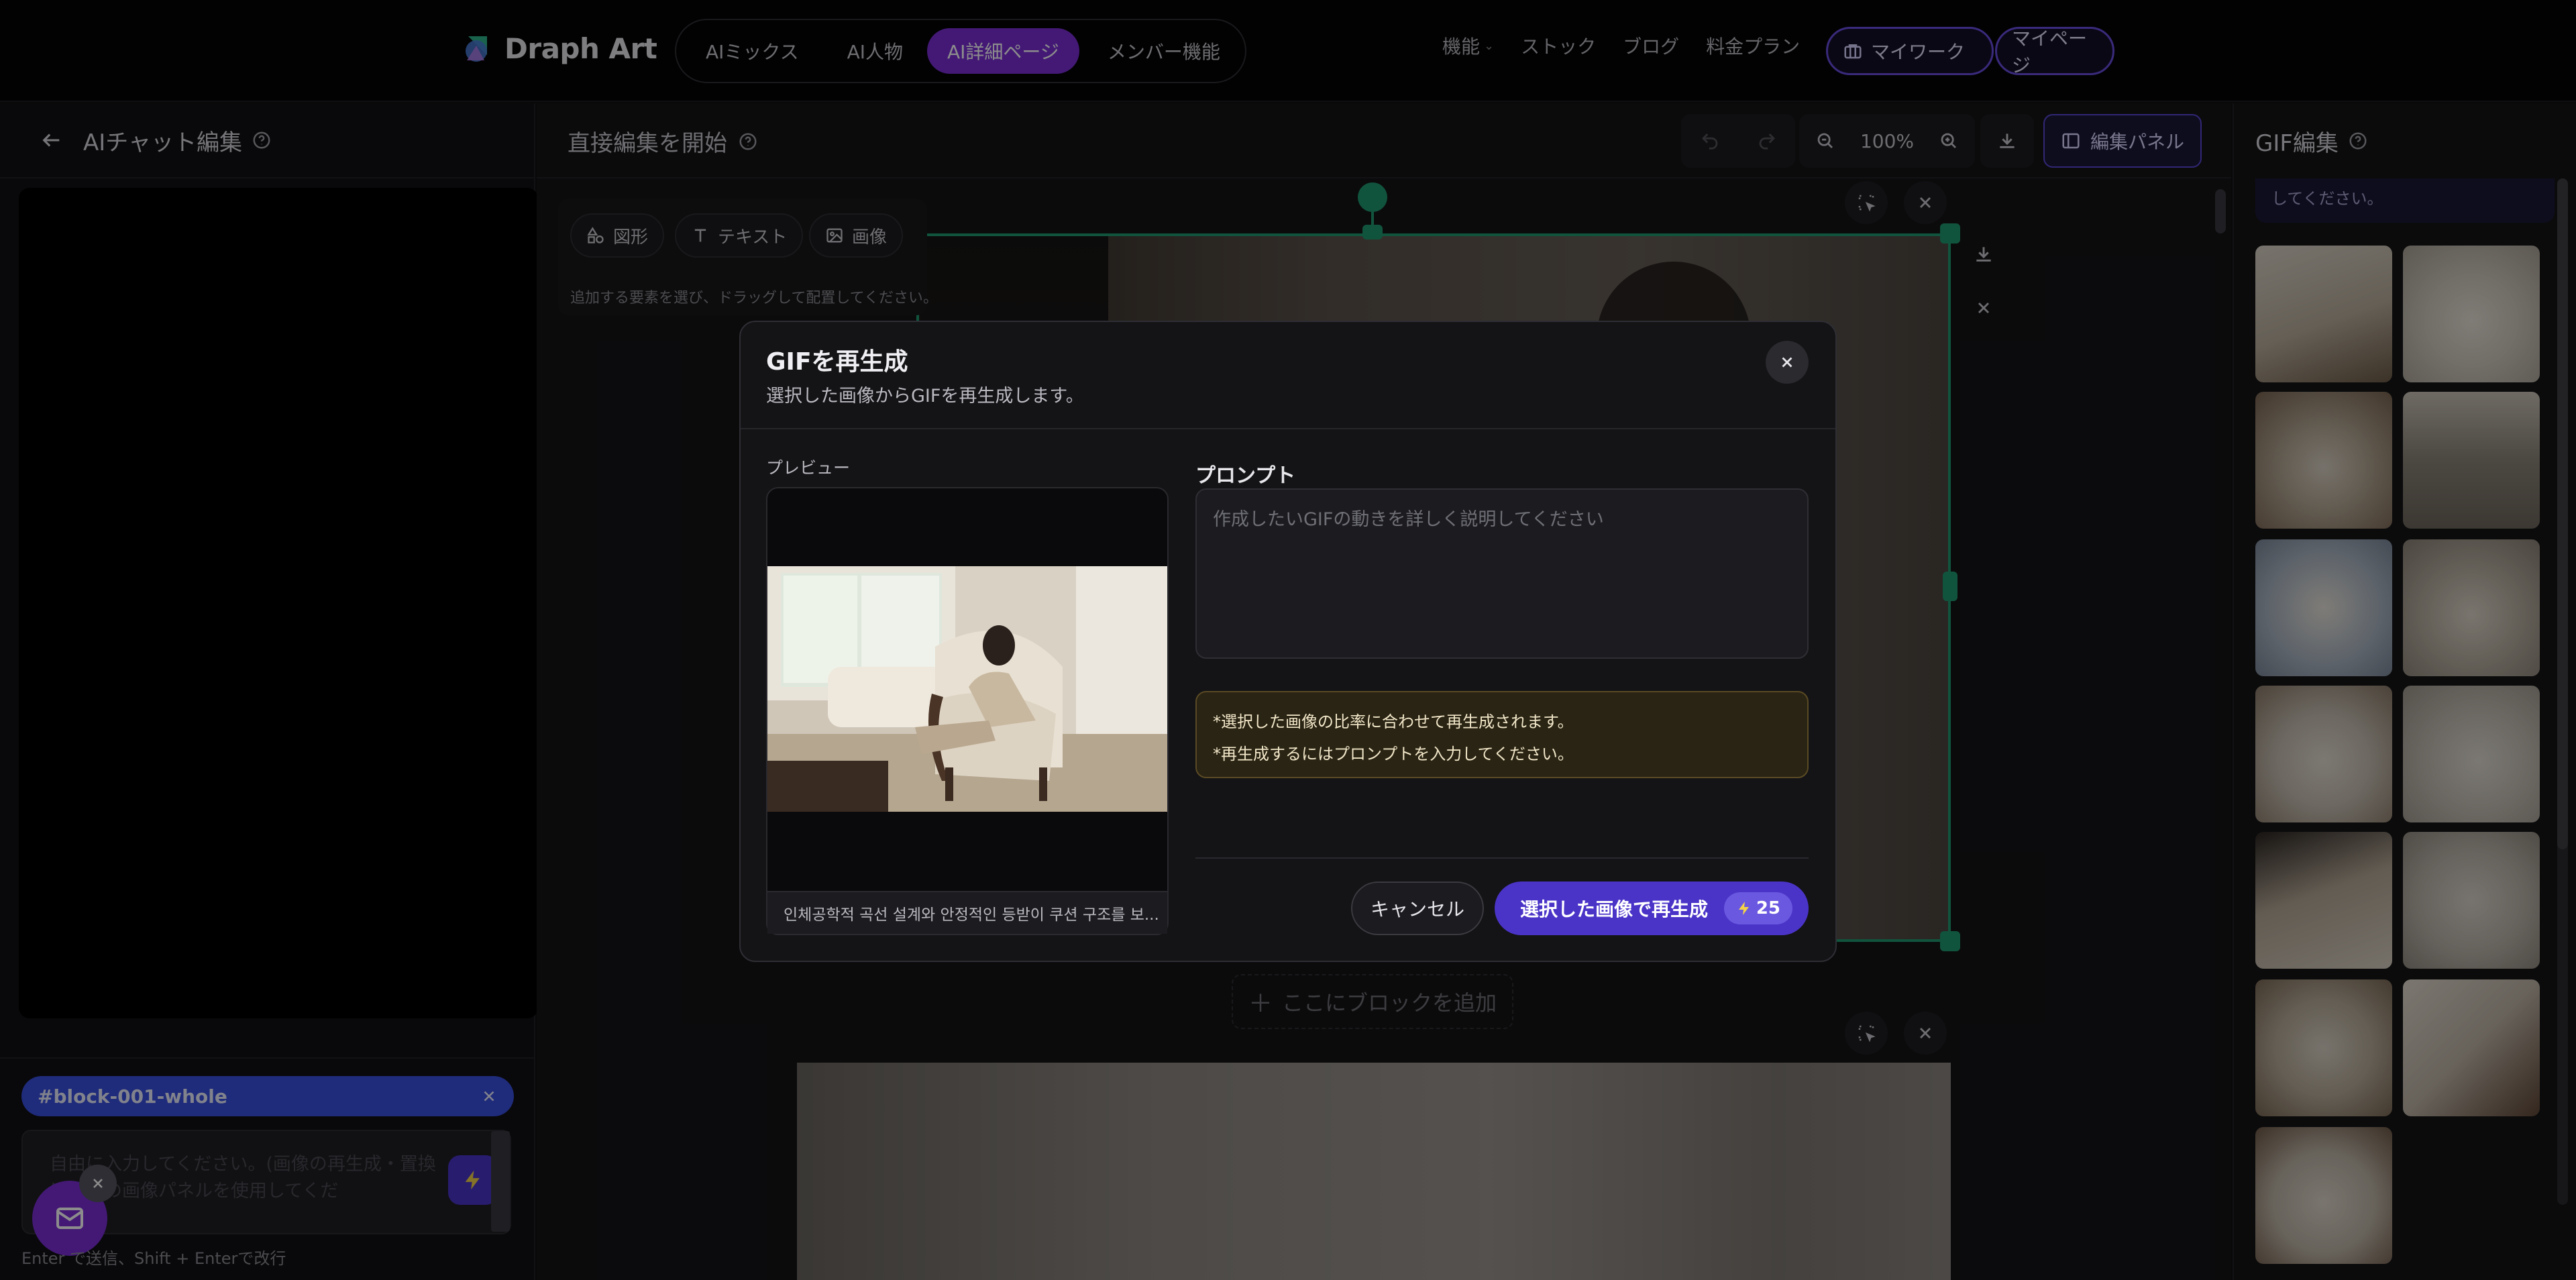  I want to click on cancel-button: キャンセル, so click(1417, 909).